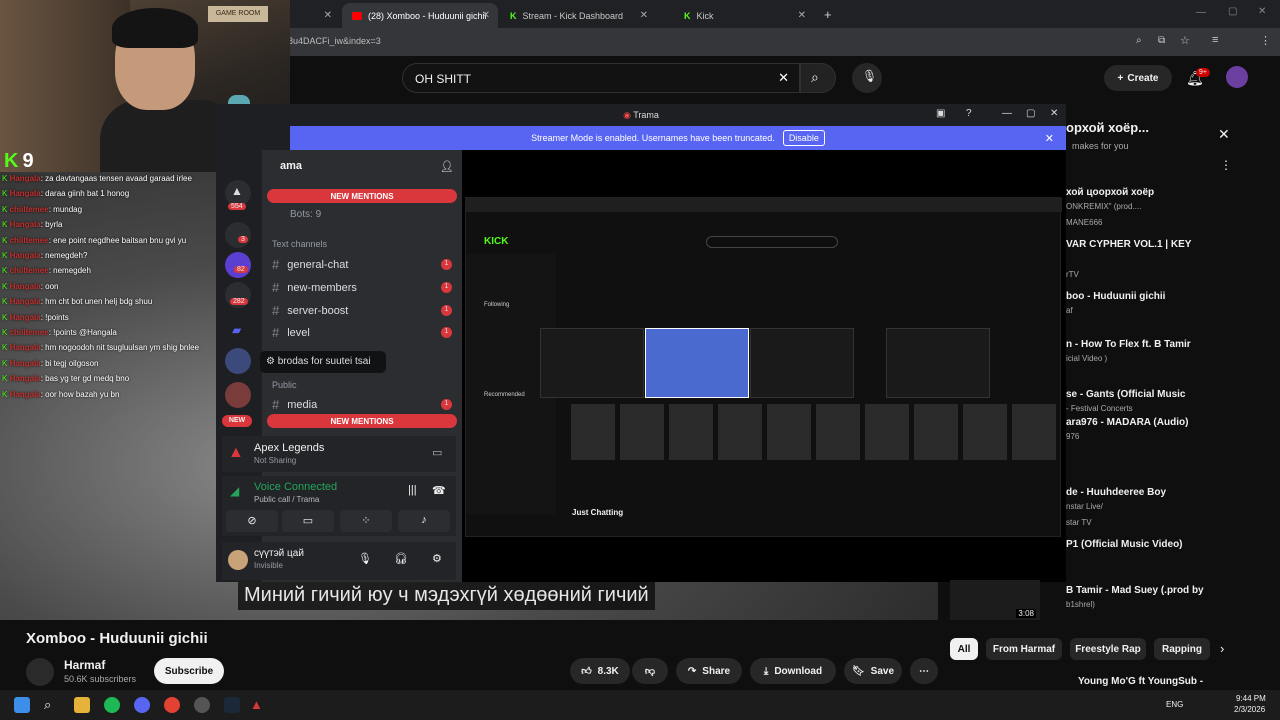 The width and height of the screenshot is (1280, 720). Describe the element at coordinates (867, 78) in the screenshot. I see `voice-search-button: 🎙︎` at that location.